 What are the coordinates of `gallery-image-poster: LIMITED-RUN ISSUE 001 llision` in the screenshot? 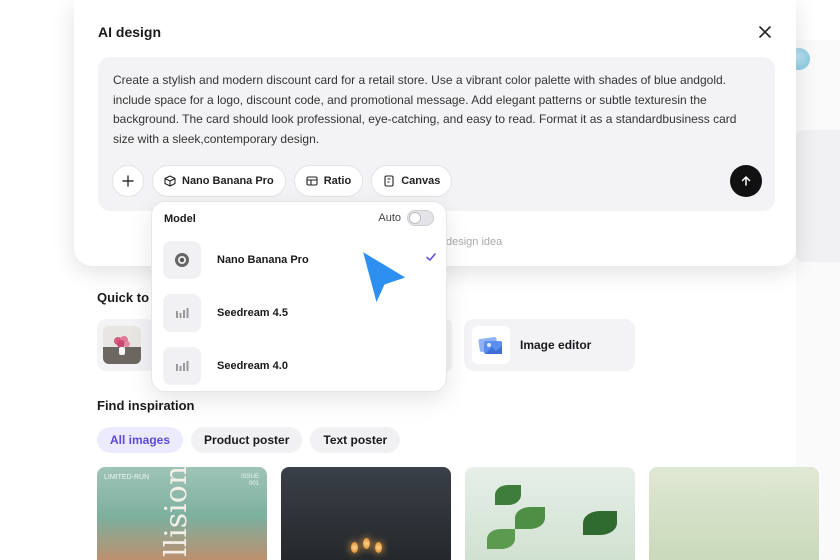 It's located at (182, 513).